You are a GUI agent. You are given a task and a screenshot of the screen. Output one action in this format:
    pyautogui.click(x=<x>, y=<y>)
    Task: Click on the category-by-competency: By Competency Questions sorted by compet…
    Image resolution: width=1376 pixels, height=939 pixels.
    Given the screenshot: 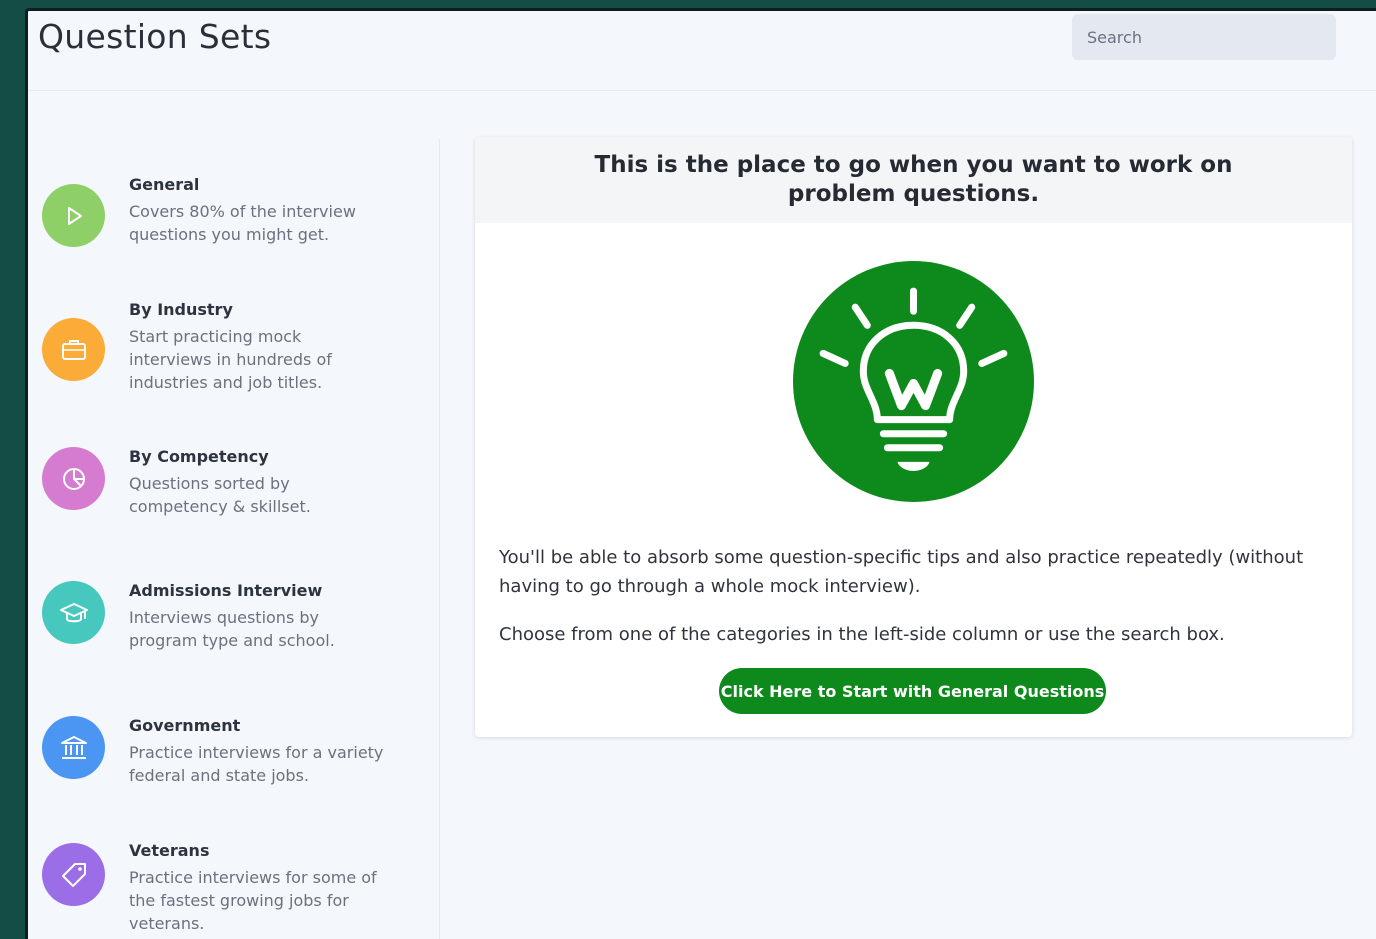 What is the action you would take?
    pyautogui.click(x=228, y=487)
    